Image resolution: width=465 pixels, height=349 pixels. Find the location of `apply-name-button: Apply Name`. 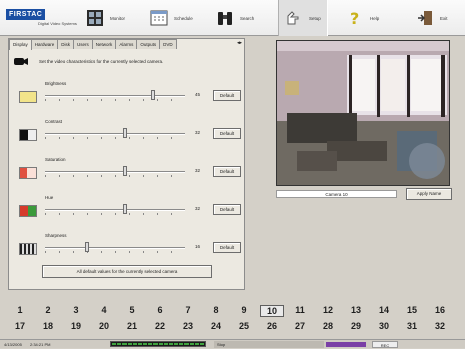

apply-name-button: Apply Name is located at coordinates (429, 194).